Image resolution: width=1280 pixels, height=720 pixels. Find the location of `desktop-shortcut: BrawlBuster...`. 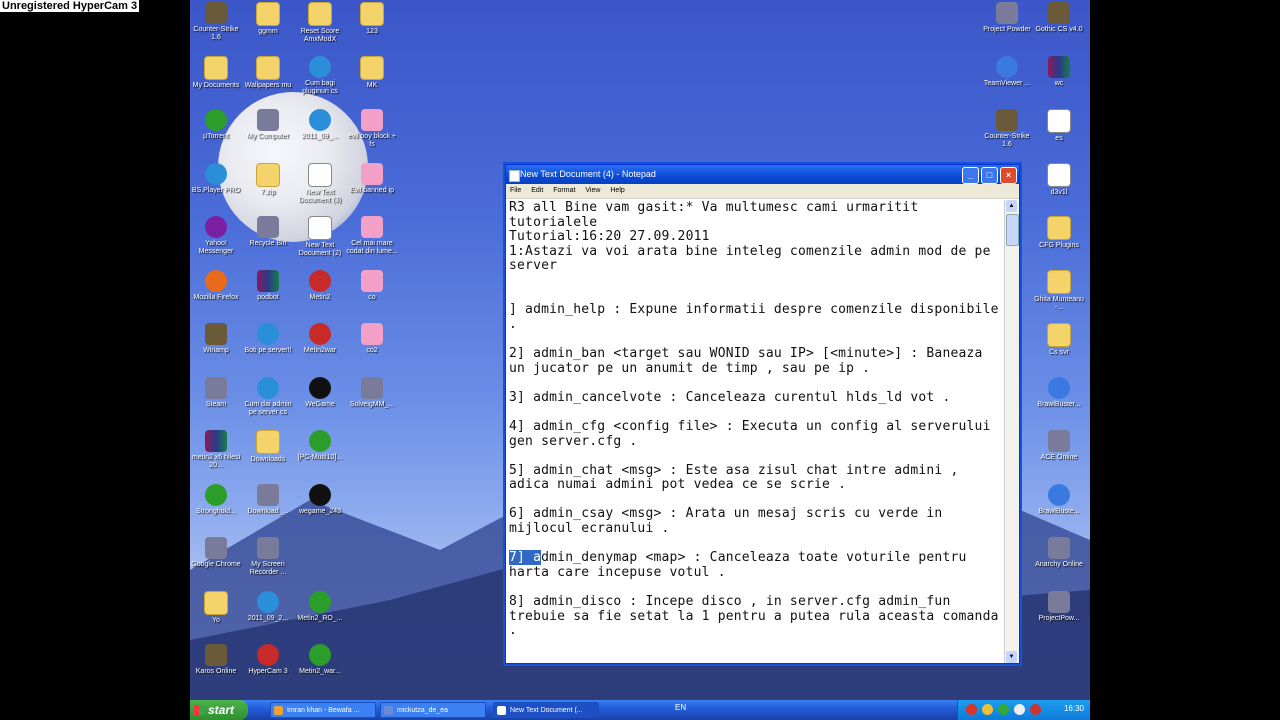

desktop-shortcut: BrawlBuster... is located at coordinates (1059, 403).